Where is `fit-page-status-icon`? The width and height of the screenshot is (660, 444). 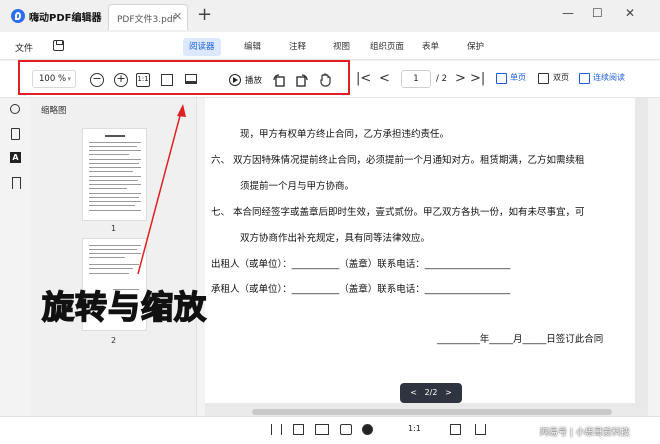 fit-page-status-icon is located at coordinates (455, 429).